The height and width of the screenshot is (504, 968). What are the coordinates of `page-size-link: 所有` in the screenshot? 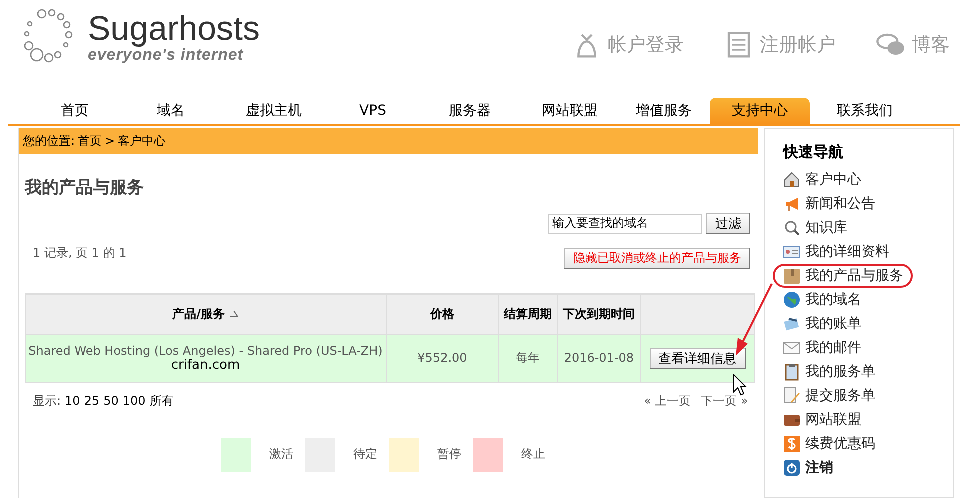 It's located at (162, 401).